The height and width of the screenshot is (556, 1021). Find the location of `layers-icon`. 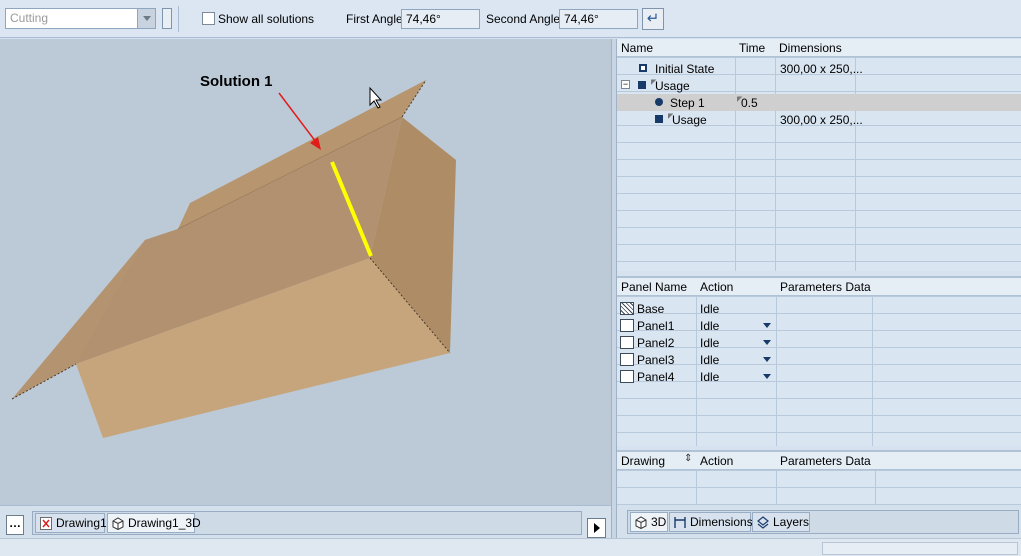

layers-icon is located at coordinates (763, 522).